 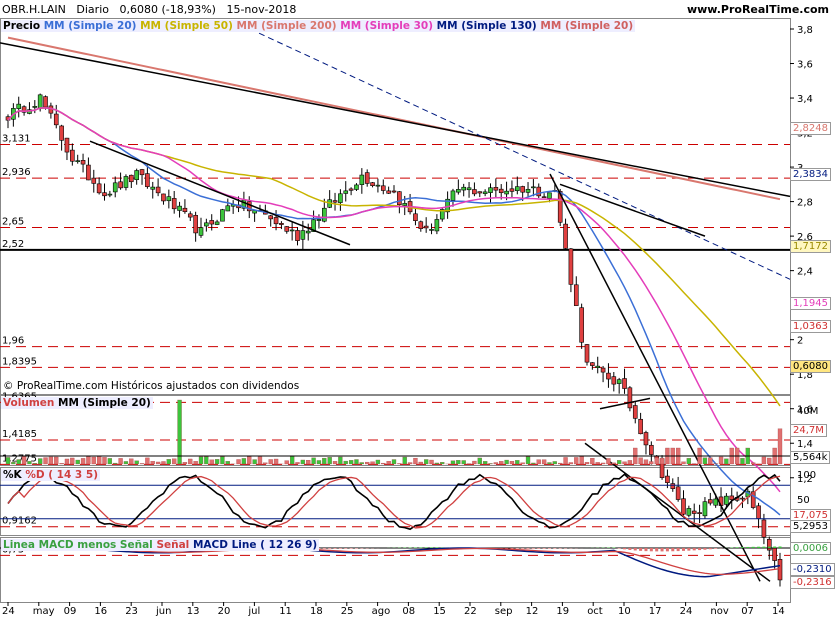 What do you see at coordinates (23, 26) in the screenshot?
I see `price-legend-item: Precio` at bounding box center [23, 26].